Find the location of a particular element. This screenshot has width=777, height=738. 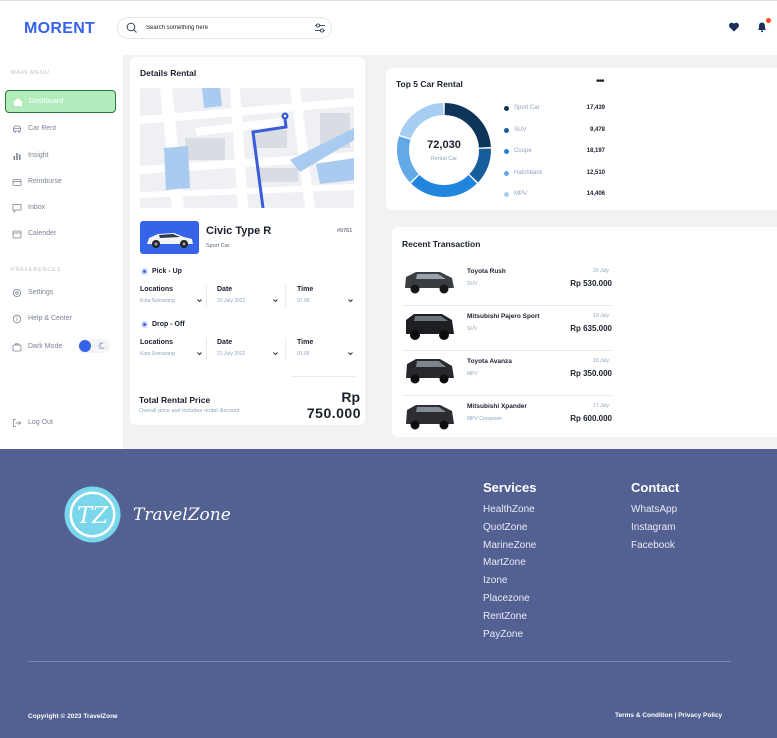

logo-letters: TZ is located at coordinates (93, 516).